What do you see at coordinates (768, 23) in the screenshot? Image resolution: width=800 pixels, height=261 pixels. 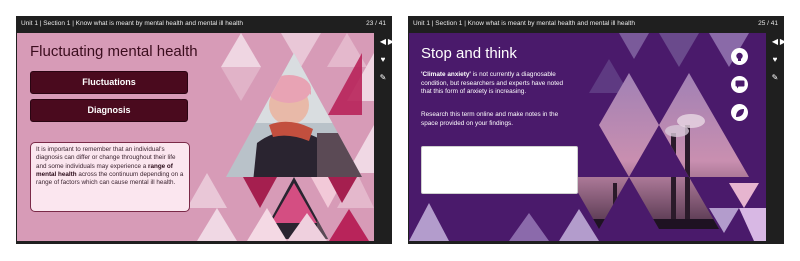 I see `page-indicator: 25 / 41` at bounding box center [768, 23].